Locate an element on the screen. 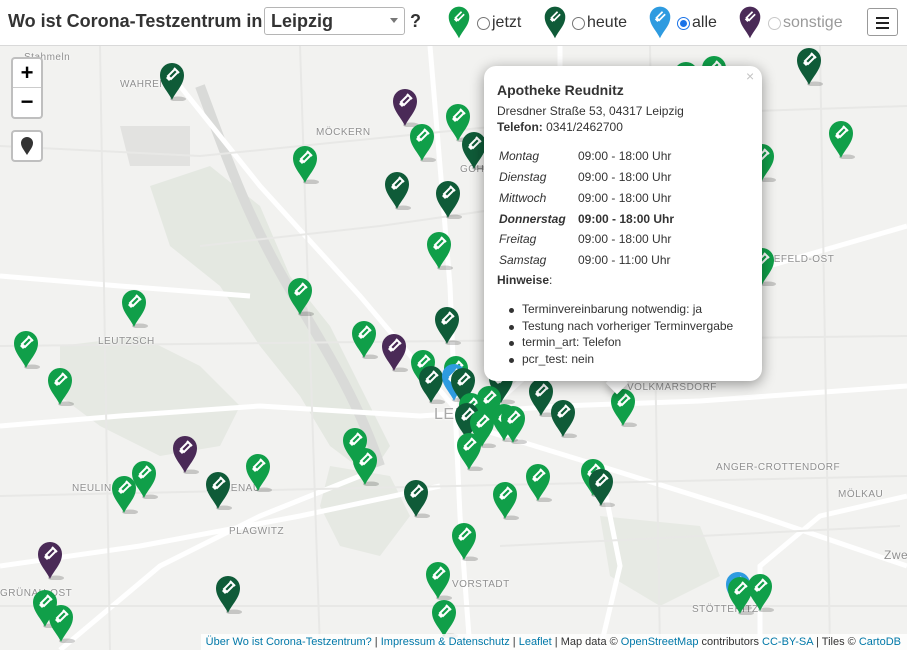  popup-address: Dresdner Straße 53, 04317 Leipzig is located at coordinates (590, 111).